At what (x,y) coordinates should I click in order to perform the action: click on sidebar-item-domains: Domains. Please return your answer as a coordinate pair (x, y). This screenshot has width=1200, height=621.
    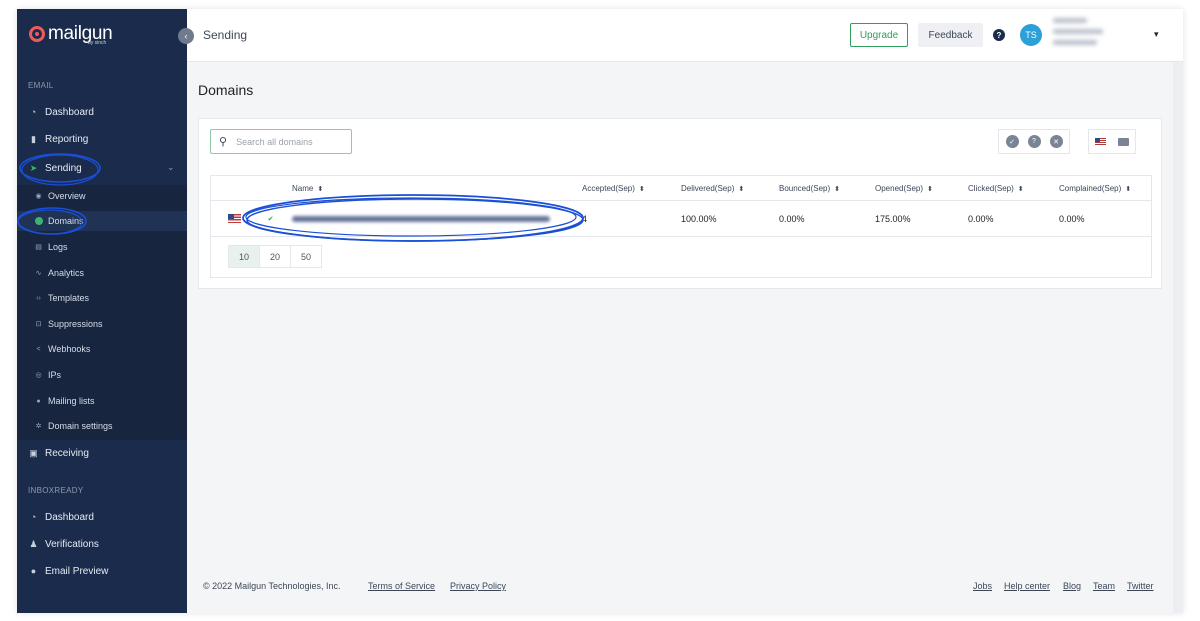
    Looking at the image, I should click on (102, 221).